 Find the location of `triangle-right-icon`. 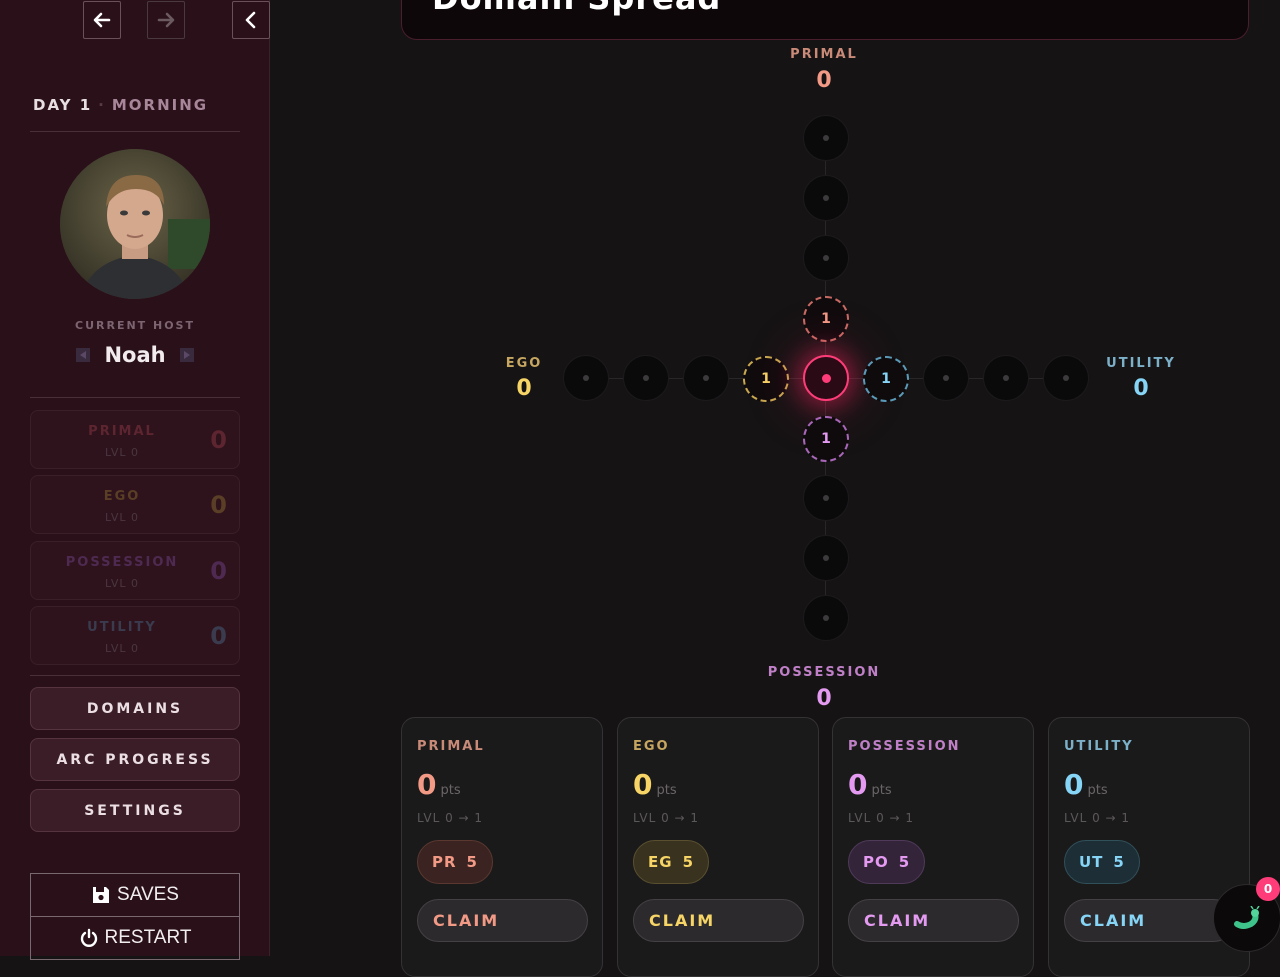

triangle-right-icon is located at coordinates (186, 355).